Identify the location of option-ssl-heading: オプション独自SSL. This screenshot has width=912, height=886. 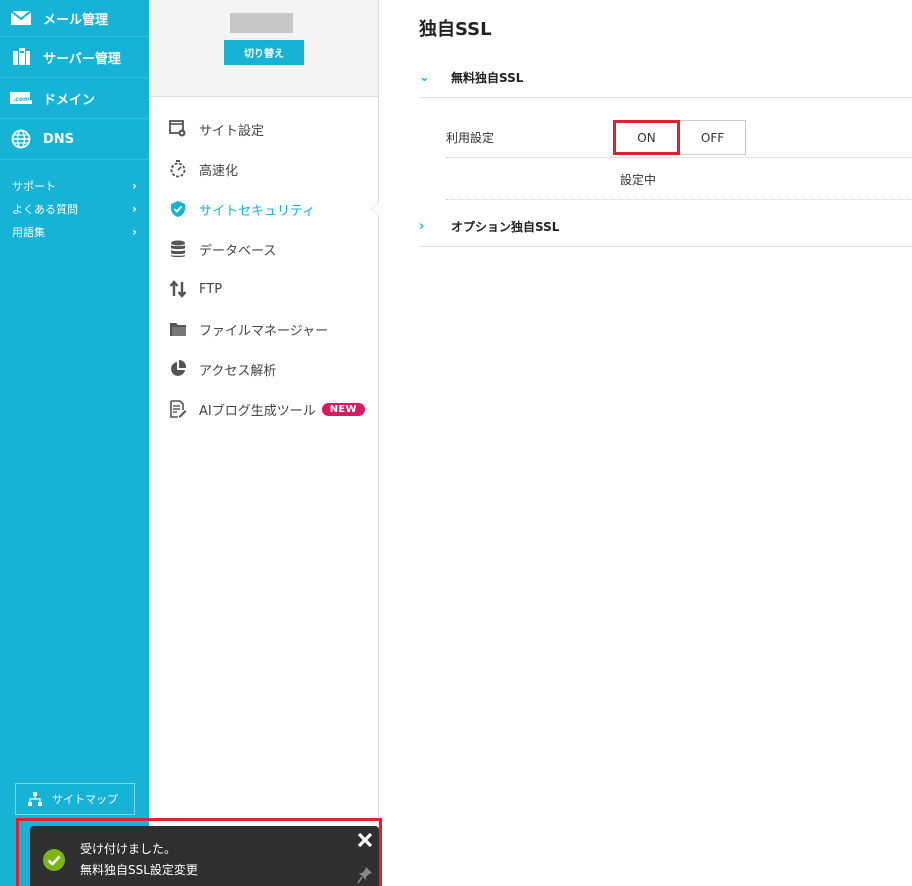
(505, 227).